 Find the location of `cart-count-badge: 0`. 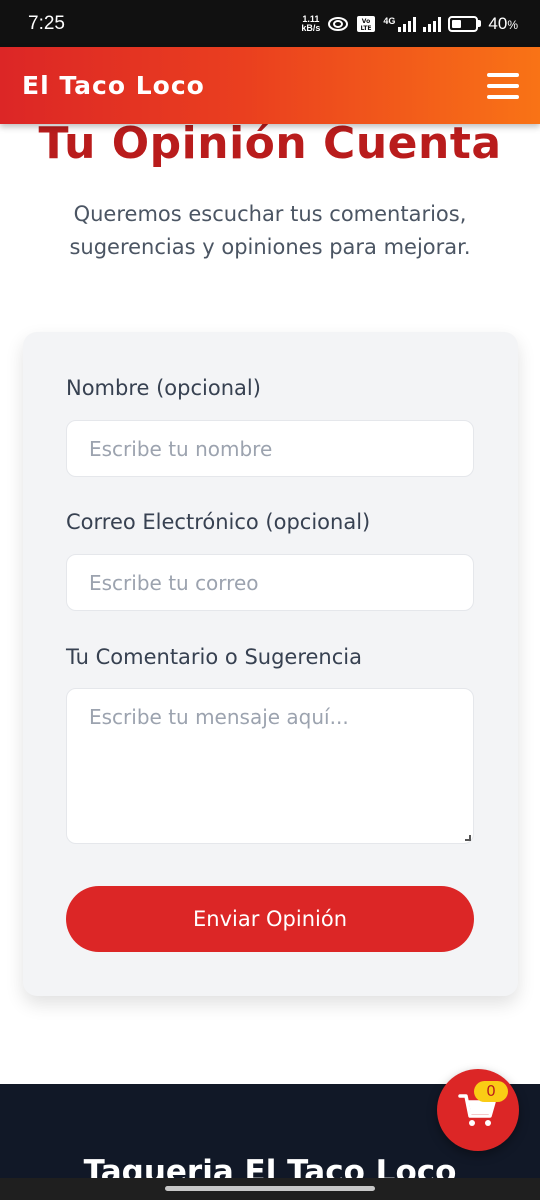

cart-count-badge: 0 is located at coordinates (491, 1091).